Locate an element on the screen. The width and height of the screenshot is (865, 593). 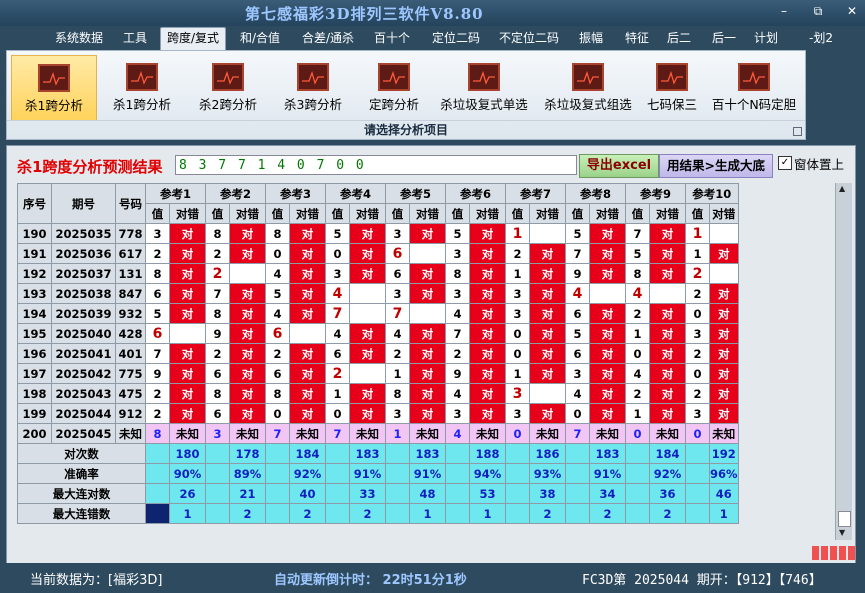
pending-value: 7 is located at coordinates (337, 433).